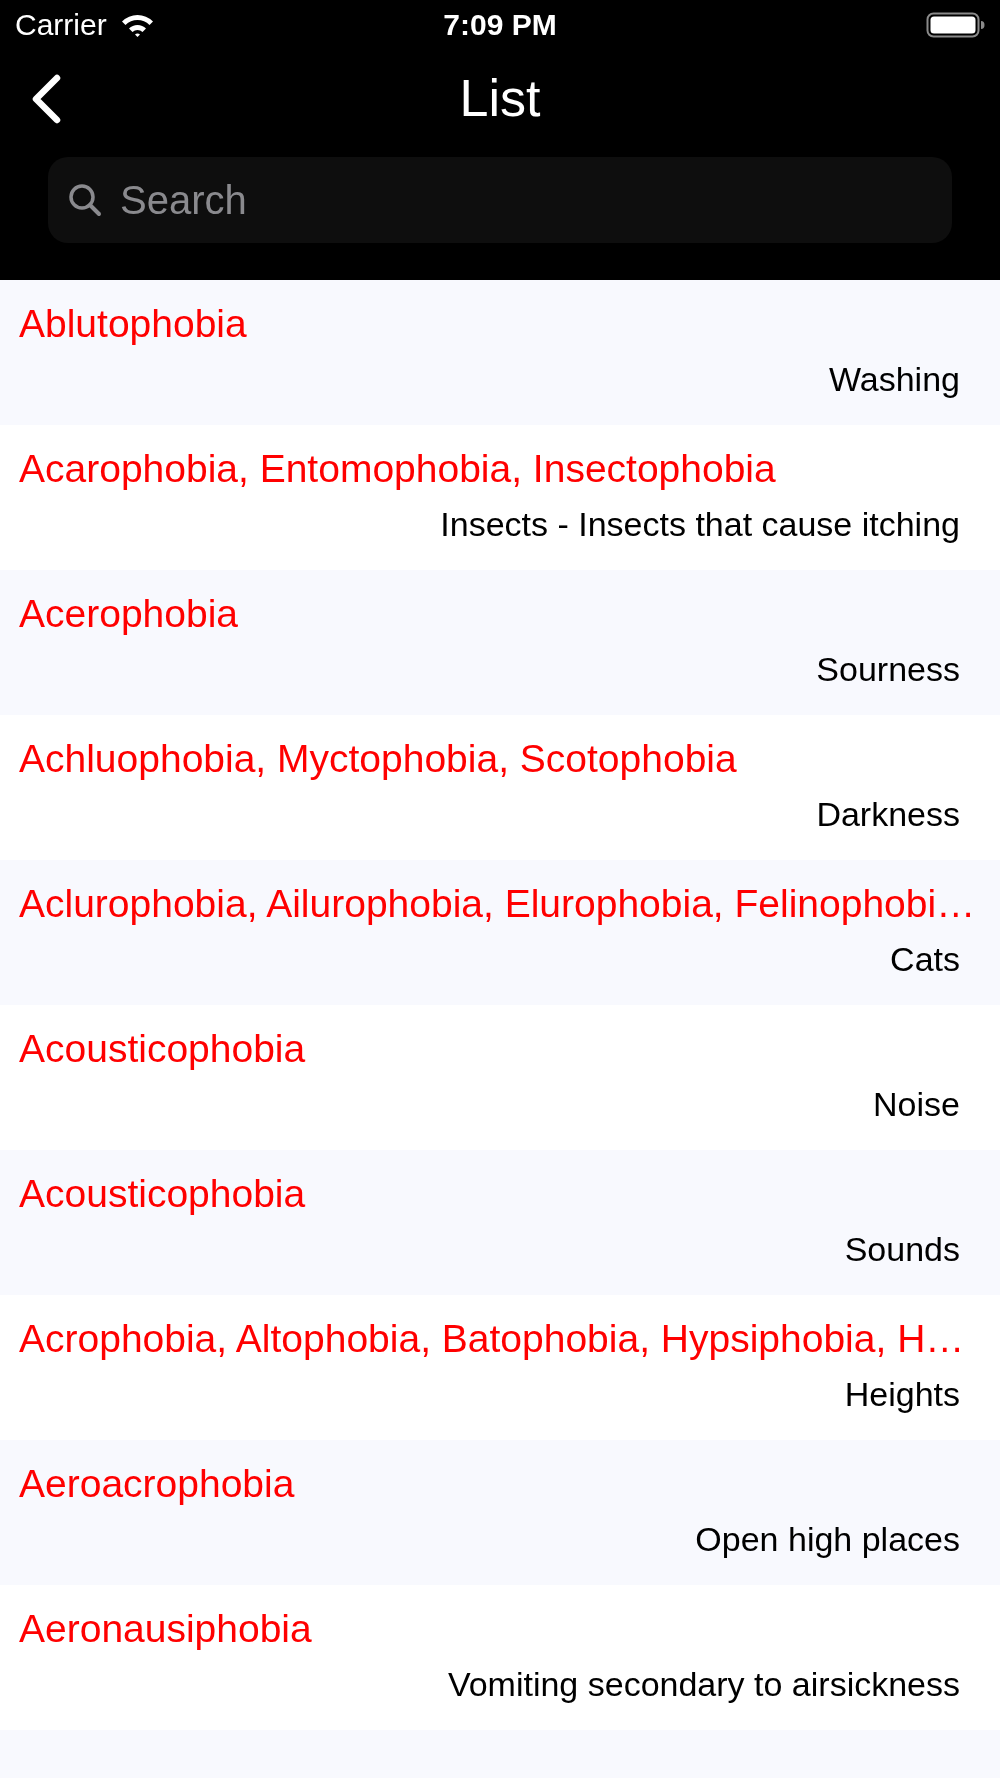 This screenshot has height=1778, width=1000. I want to click on list-row: Acerophobia Sourness, so click(500, 642).